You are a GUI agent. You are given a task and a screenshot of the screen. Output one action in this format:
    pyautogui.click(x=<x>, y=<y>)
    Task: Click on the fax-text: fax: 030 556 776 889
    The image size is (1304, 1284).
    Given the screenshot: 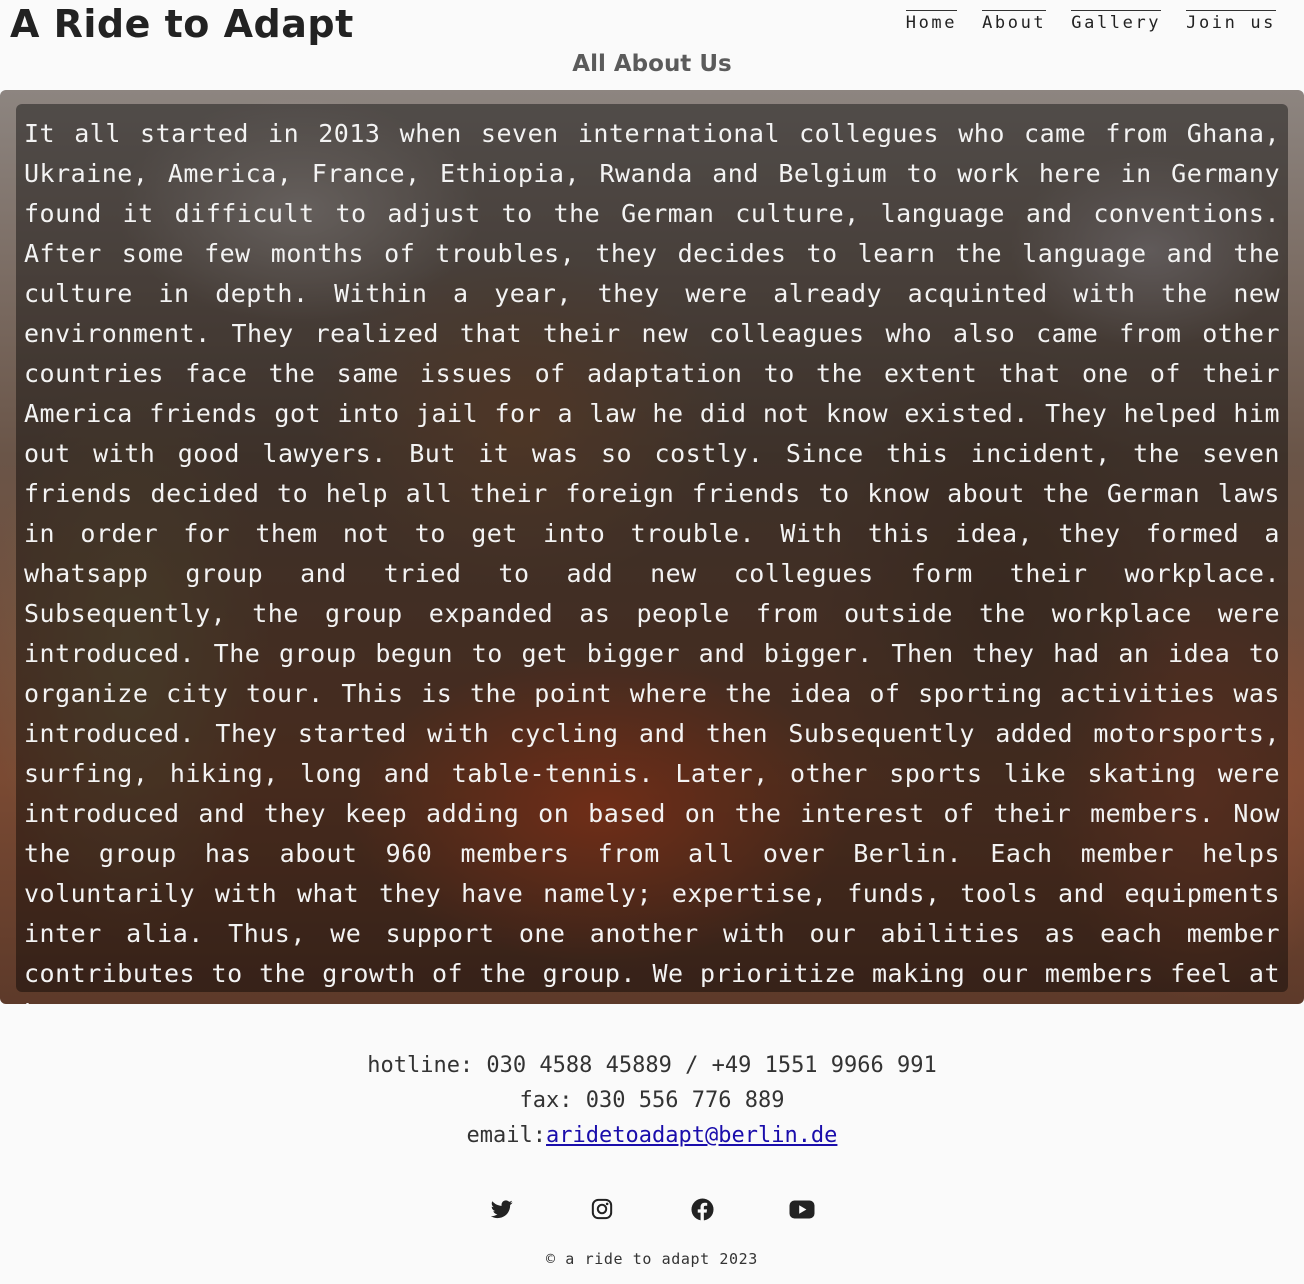 What is the action you would take?
    pyautogui.click(x=652, y=1100)
    